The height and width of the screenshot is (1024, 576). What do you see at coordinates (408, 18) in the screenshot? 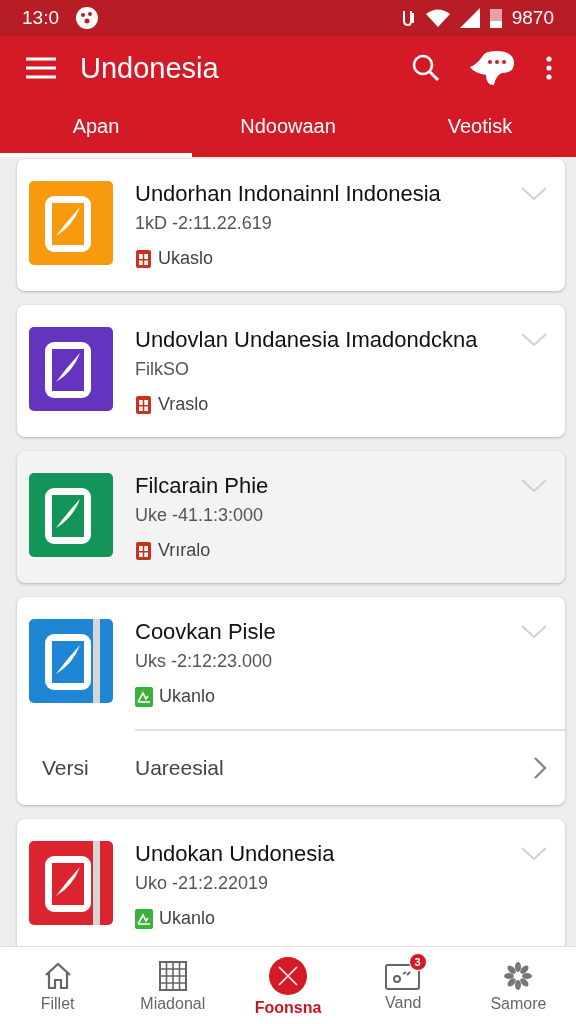
I see `vibrate-icon` at bounding box center [408, 18].